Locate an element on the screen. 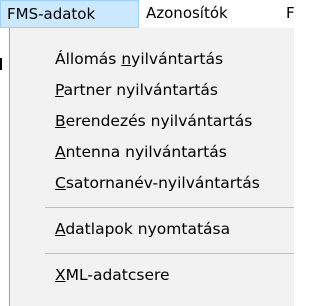  menu-item-partner: Partner nyilvántartás is located at coordinates (136, 90).